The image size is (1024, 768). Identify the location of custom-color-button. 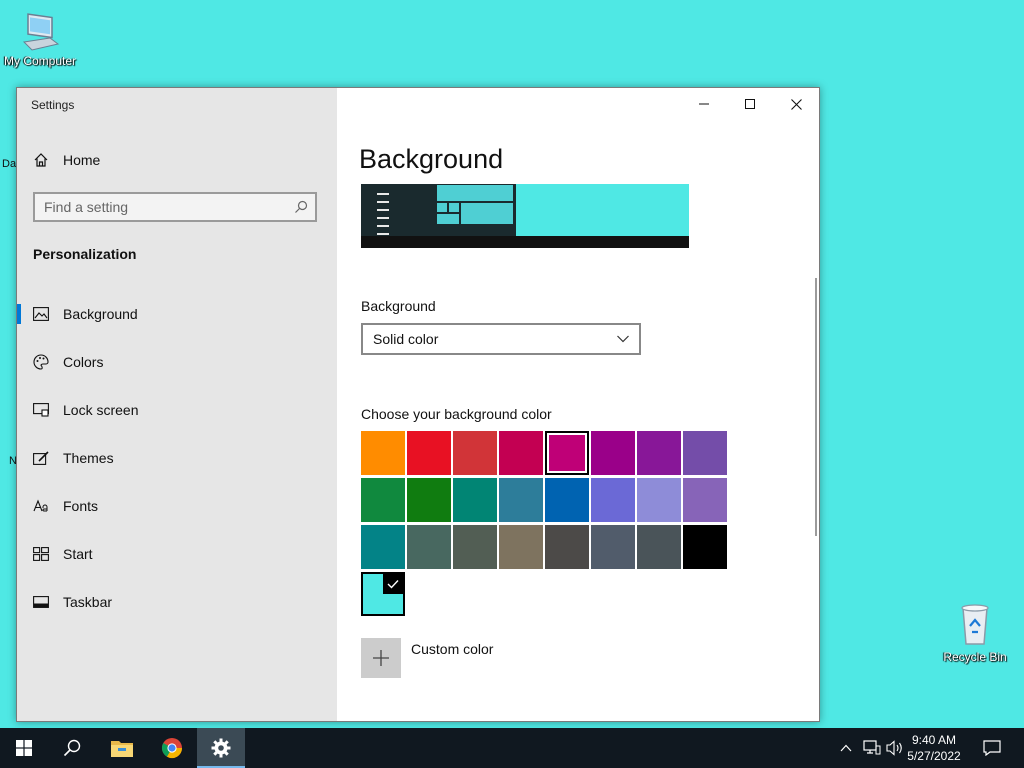
(381, 658).